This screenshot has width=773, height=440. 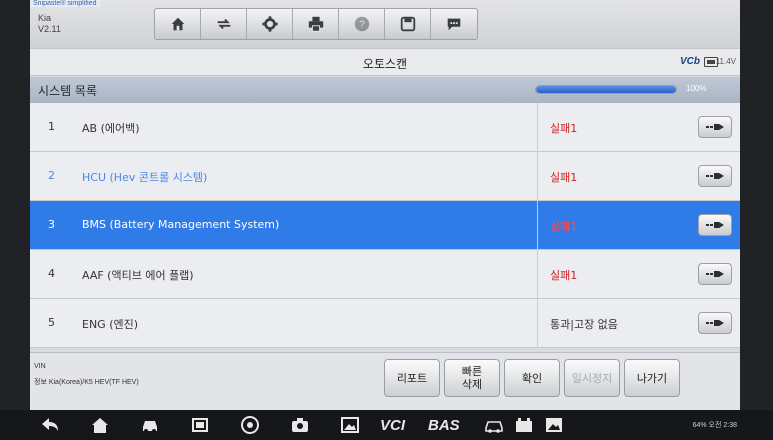 What do you see at coordinates (385, 176) in the screenshot?
I see `system-row: 2 HCU (Hev 콘트롤 시스템) 실패1` at bounding box center [385, 176].